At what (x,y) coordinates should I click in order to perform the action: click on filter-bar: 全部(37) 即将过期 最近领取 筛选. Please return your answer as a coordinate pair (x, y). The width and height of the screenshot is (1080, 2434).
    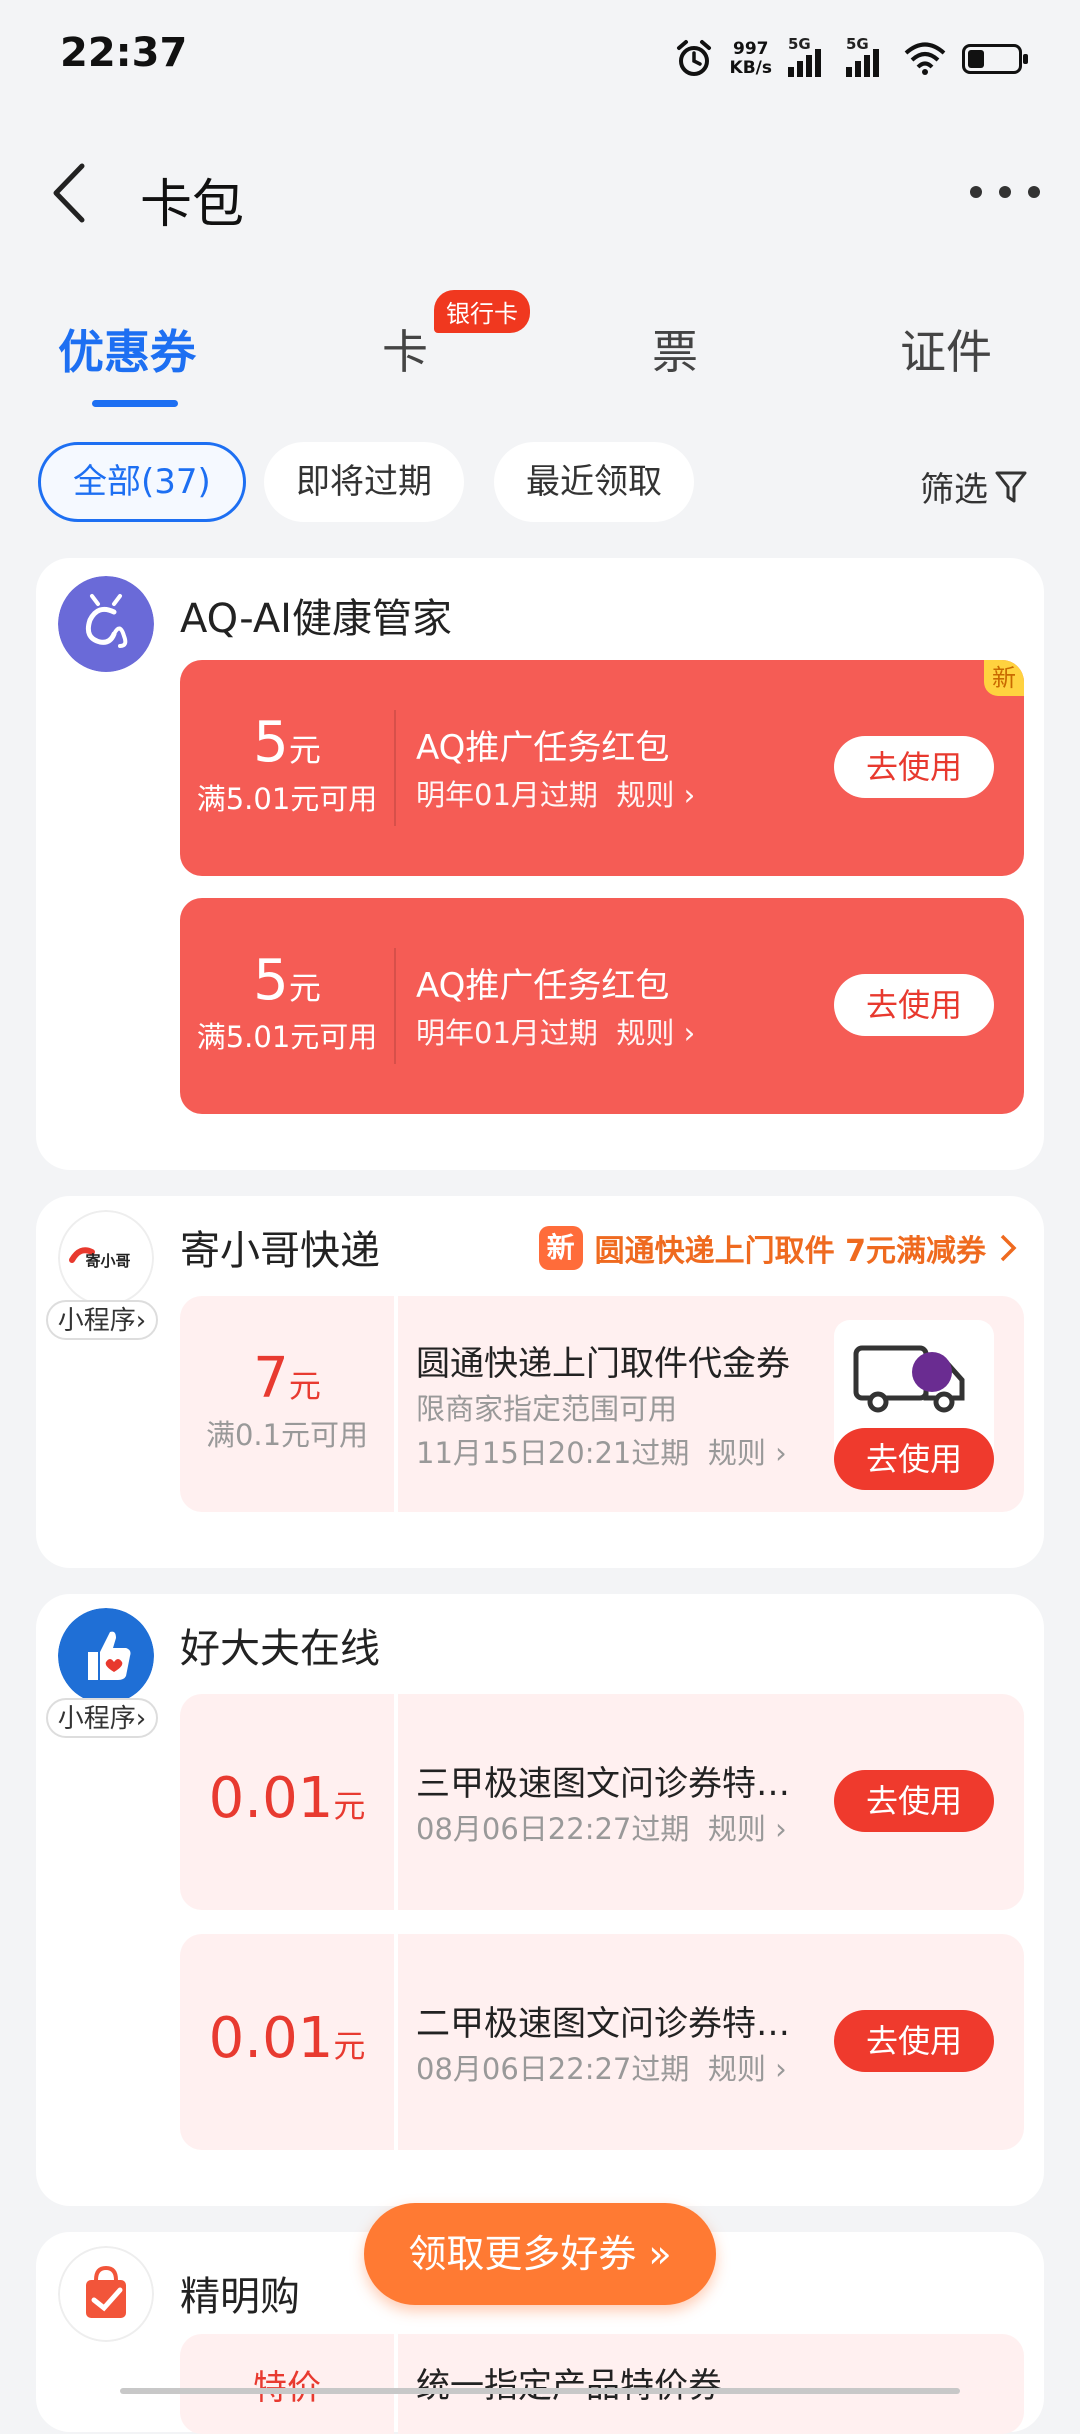
    Looking at the image, I should click on (540, 485).